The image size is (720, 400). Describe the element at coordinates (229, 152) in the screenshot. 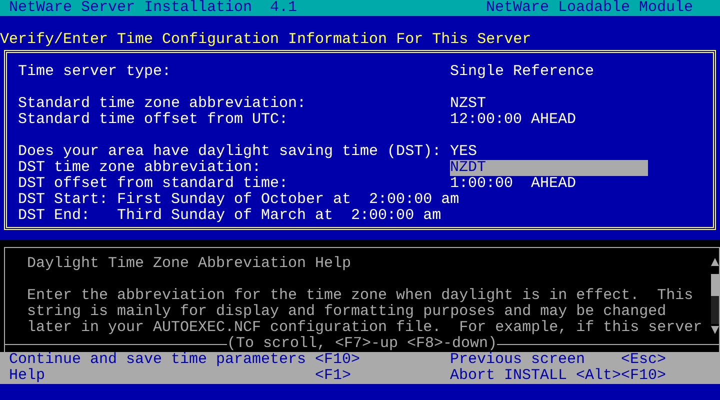

I see `field-label: Does your area have daylight saving time (DST):` at that location.